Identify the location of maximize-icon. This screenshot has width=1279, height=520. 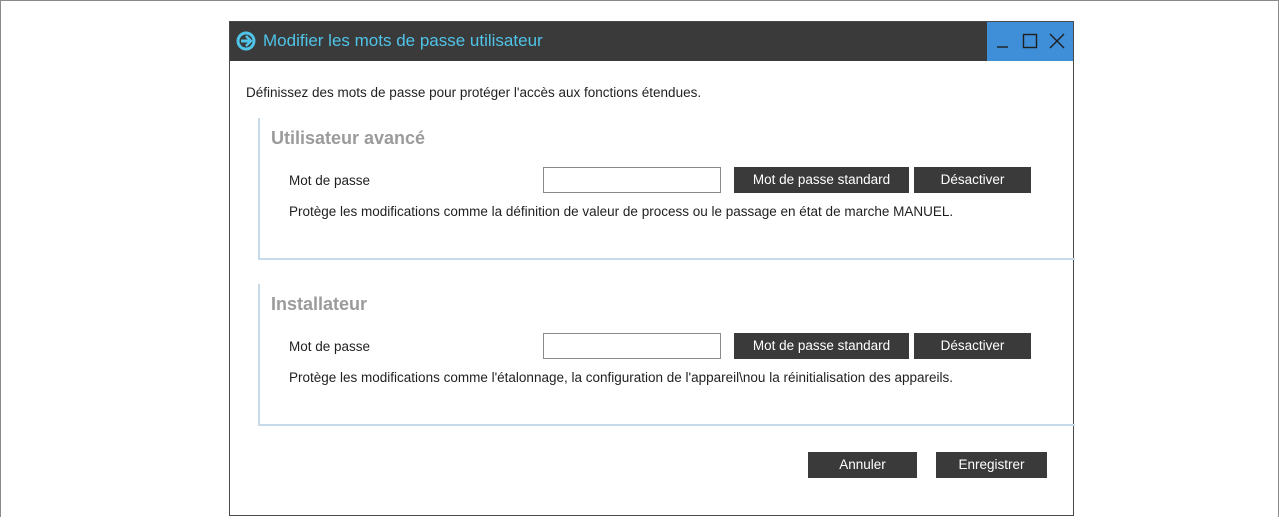
(1030, 41).